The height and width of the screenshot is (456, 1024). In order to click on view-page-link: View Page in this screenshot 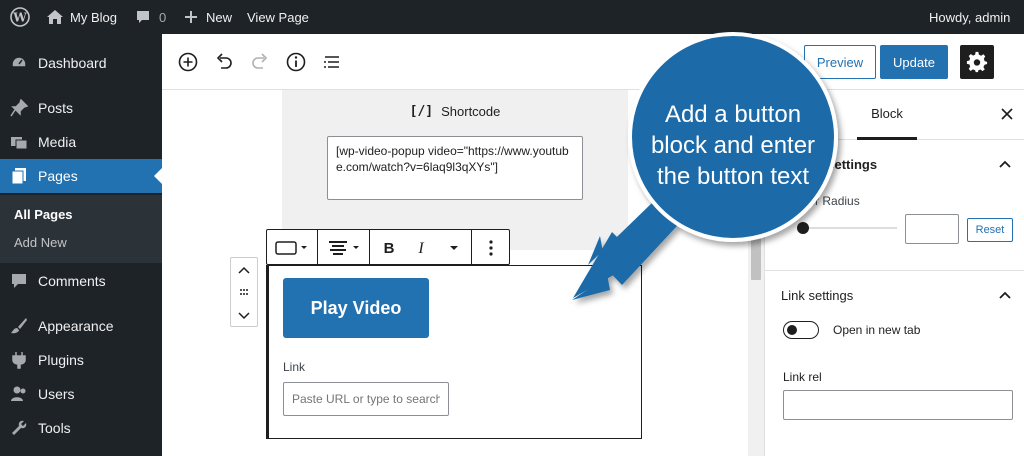, I will do `click(278, 17)`.